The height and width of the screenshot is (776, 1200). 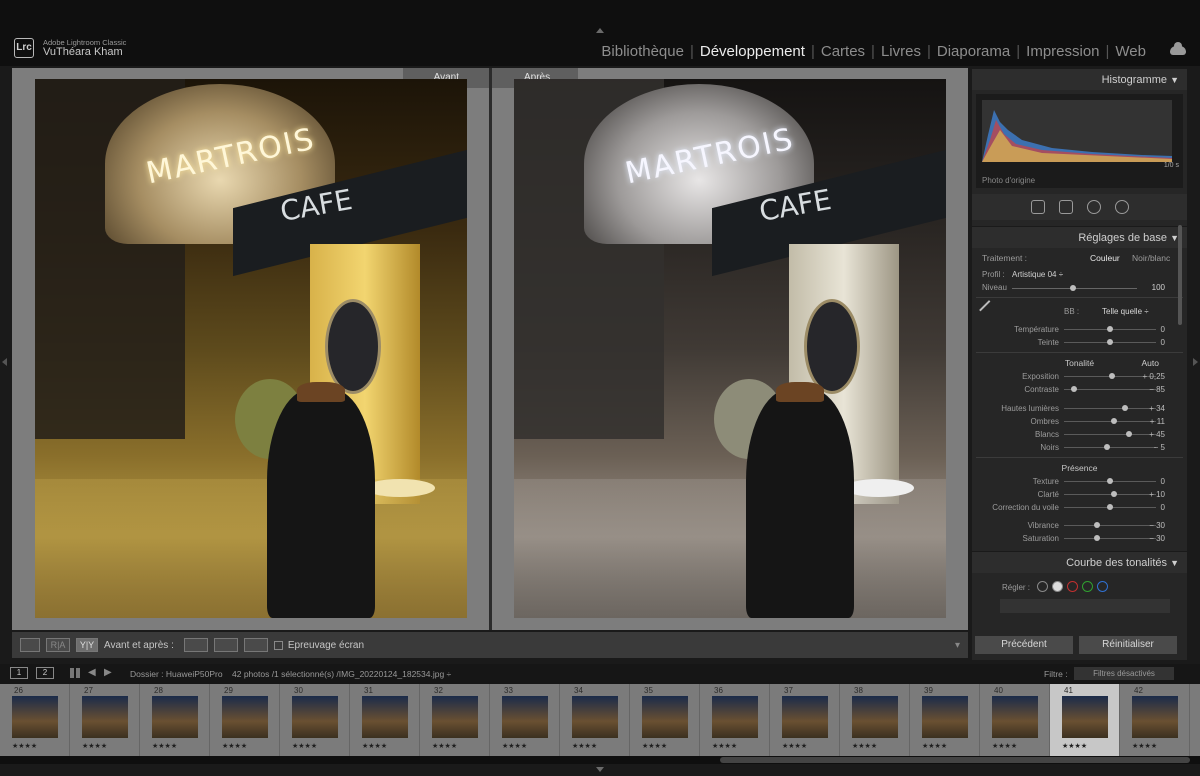 I want to click on eyedropper-icon, so click(x=989, y=310).